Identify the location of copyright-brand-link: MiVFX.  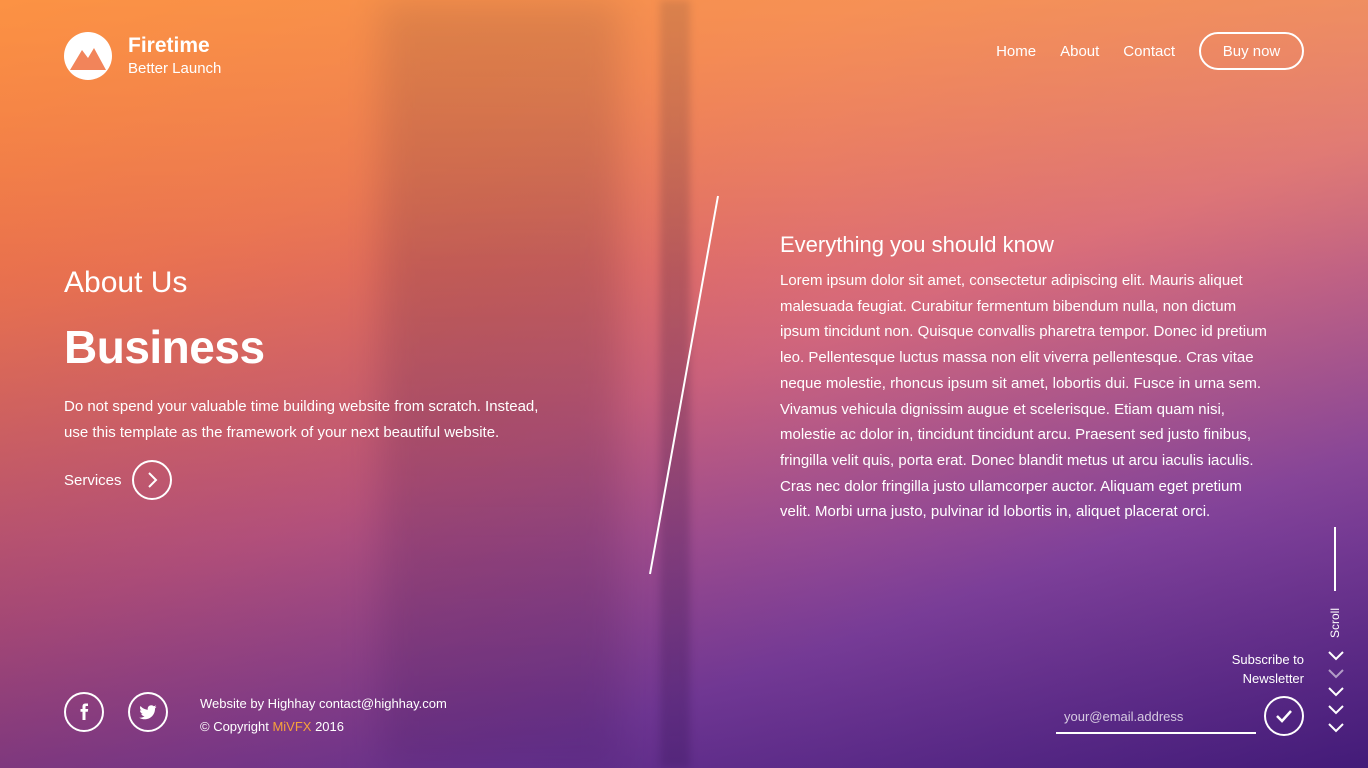
(291, 726).